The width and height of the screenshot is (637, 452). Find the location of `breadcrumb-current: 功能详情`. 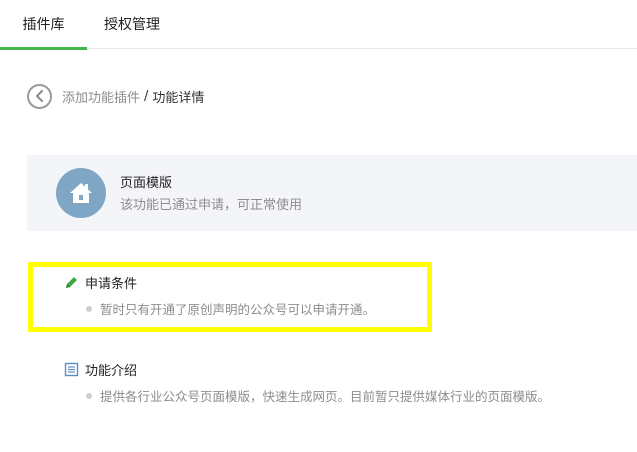

breadcrumb-current: 功能详情 is located at coordinates (178, 98).